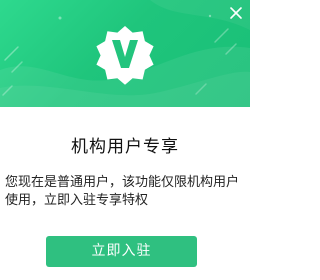 This screenshot has height=280, width=320. I want to click on verified-v-badge-icon, so click(125, 55).